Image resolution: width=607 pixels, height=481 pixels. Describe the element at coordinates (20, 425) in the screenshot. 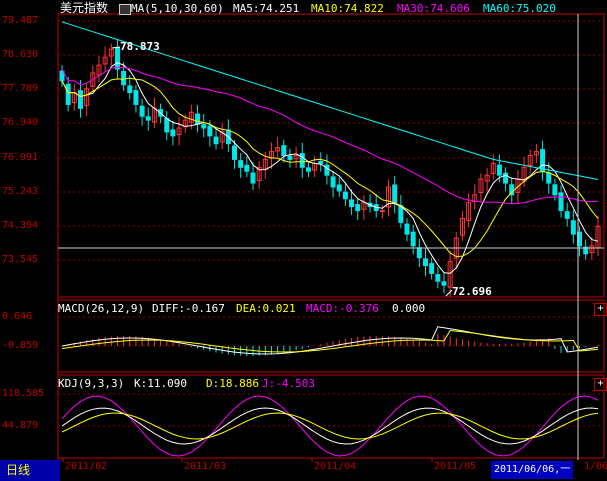

I see `kdj-y-tick: 44.879` at that location.